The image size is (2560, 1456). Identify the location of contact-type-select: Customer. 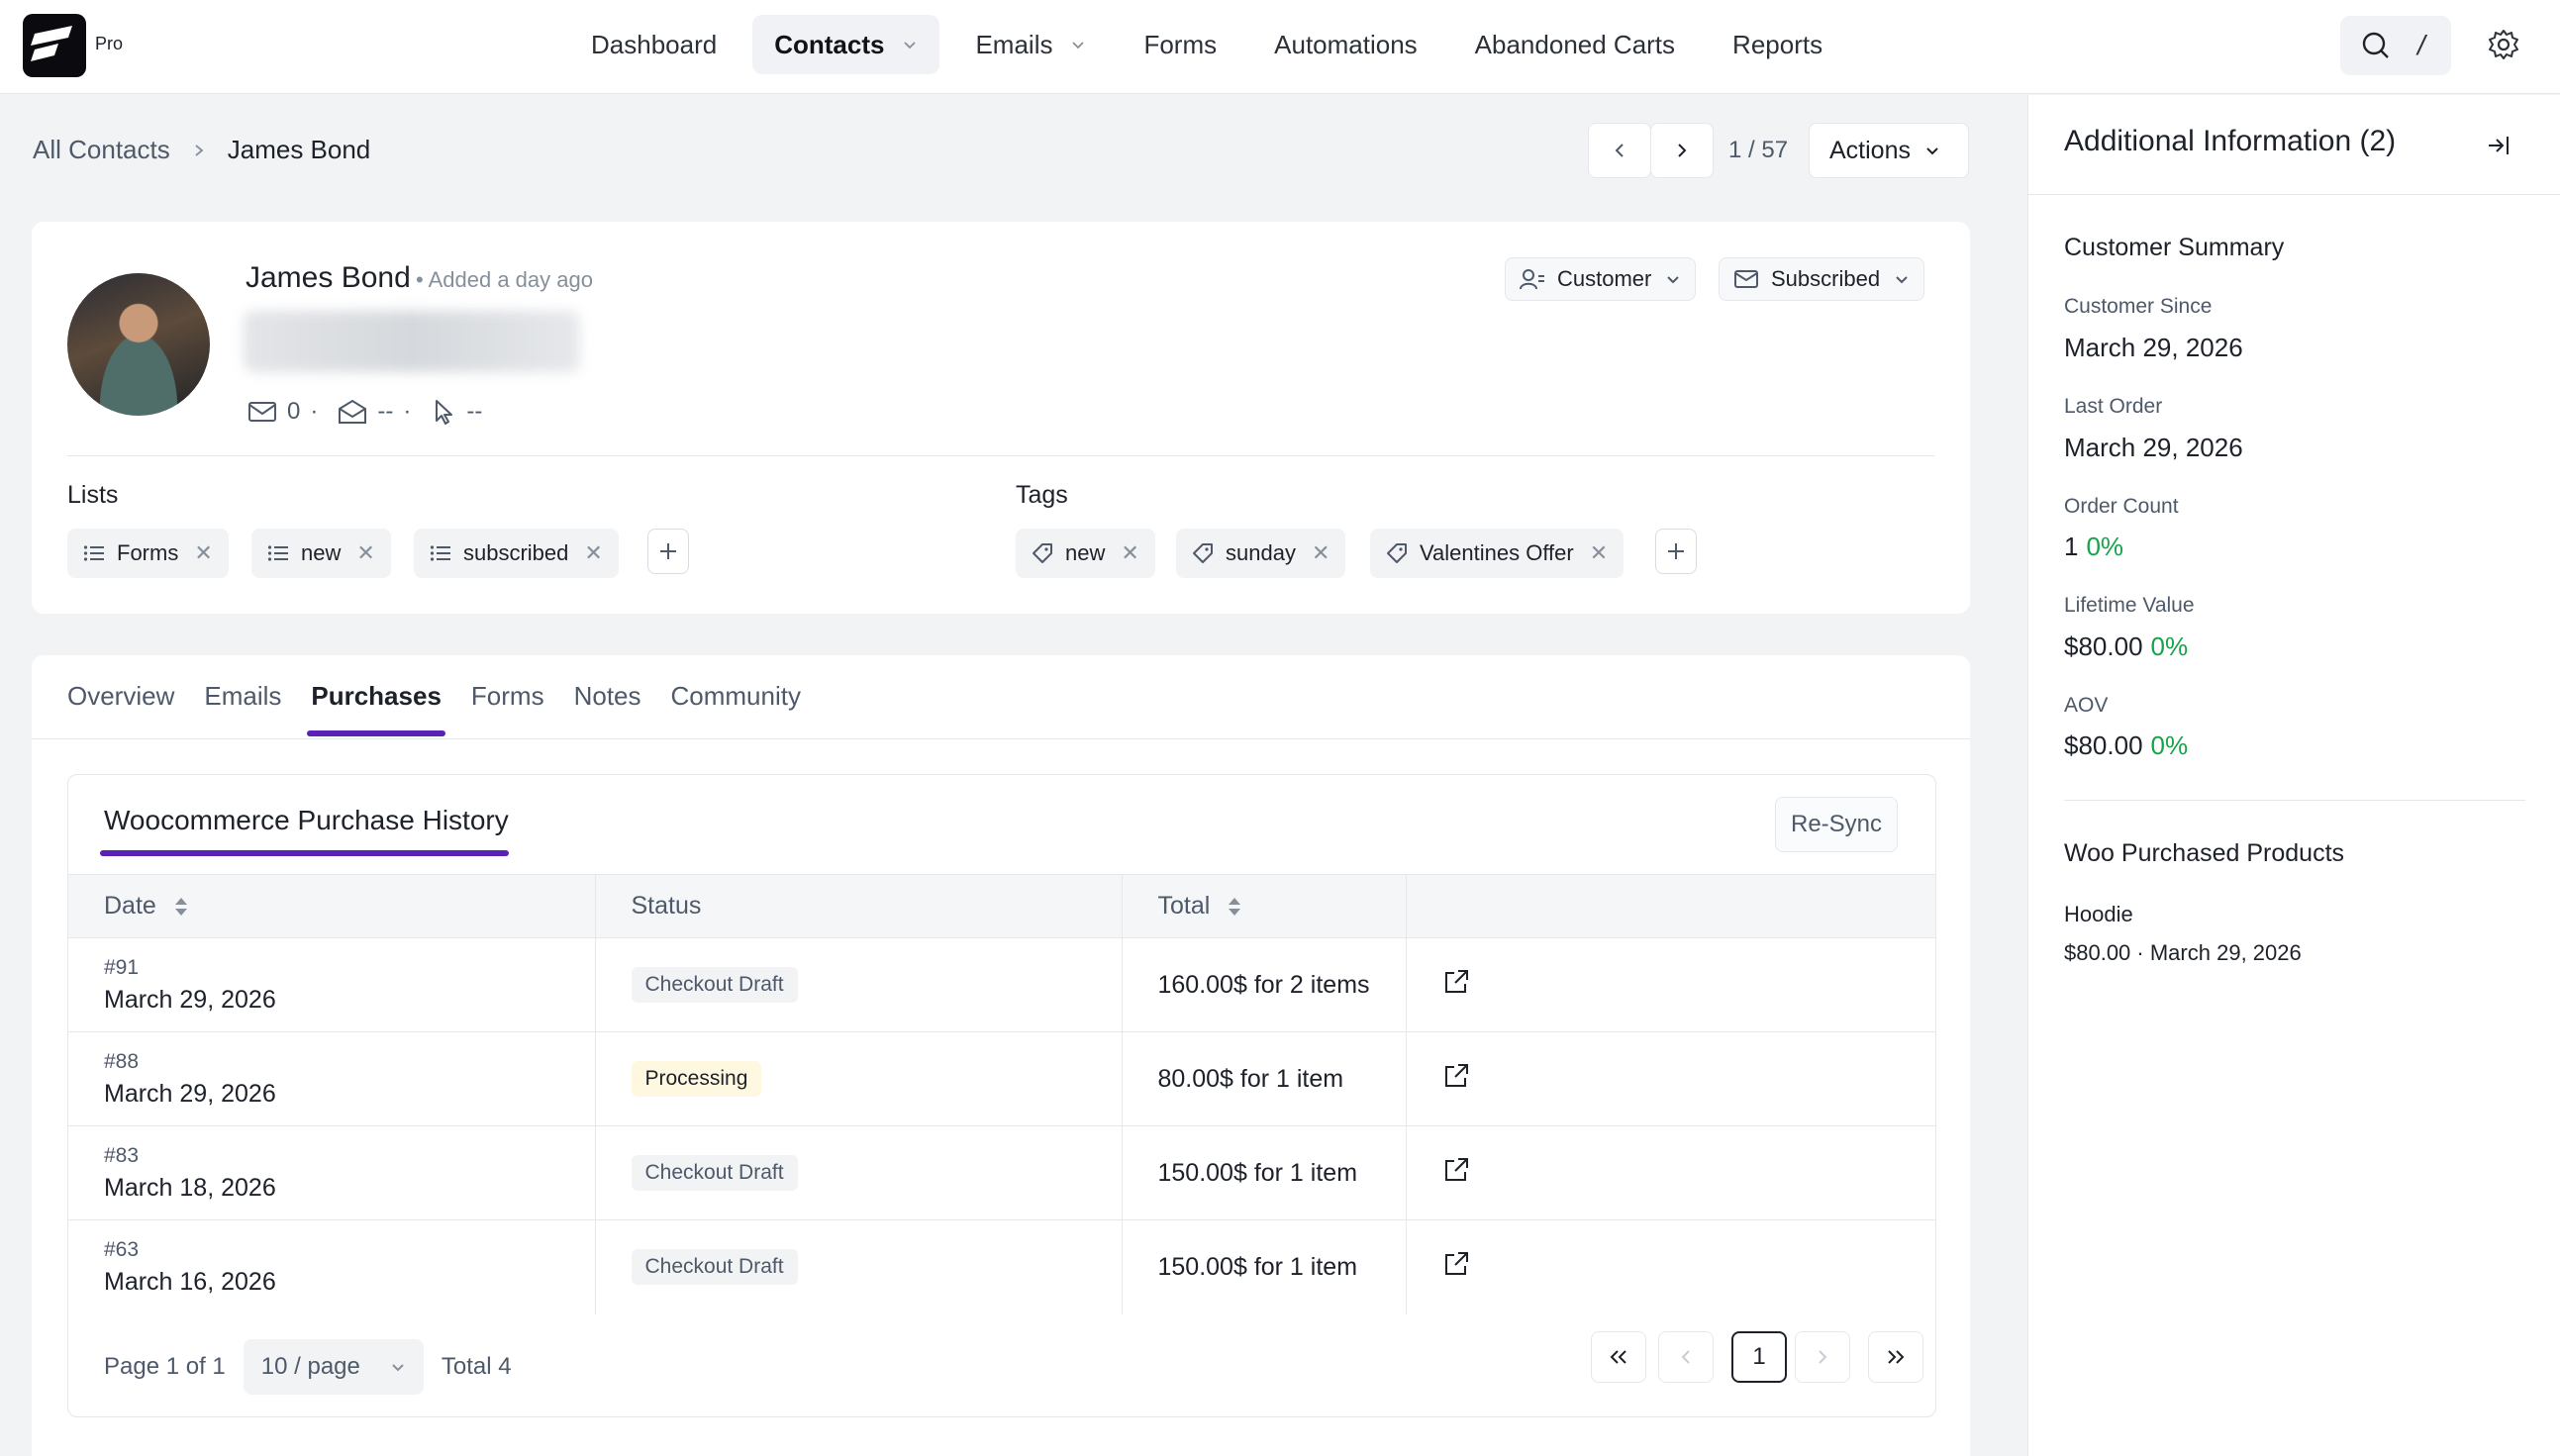
(1601, 279).